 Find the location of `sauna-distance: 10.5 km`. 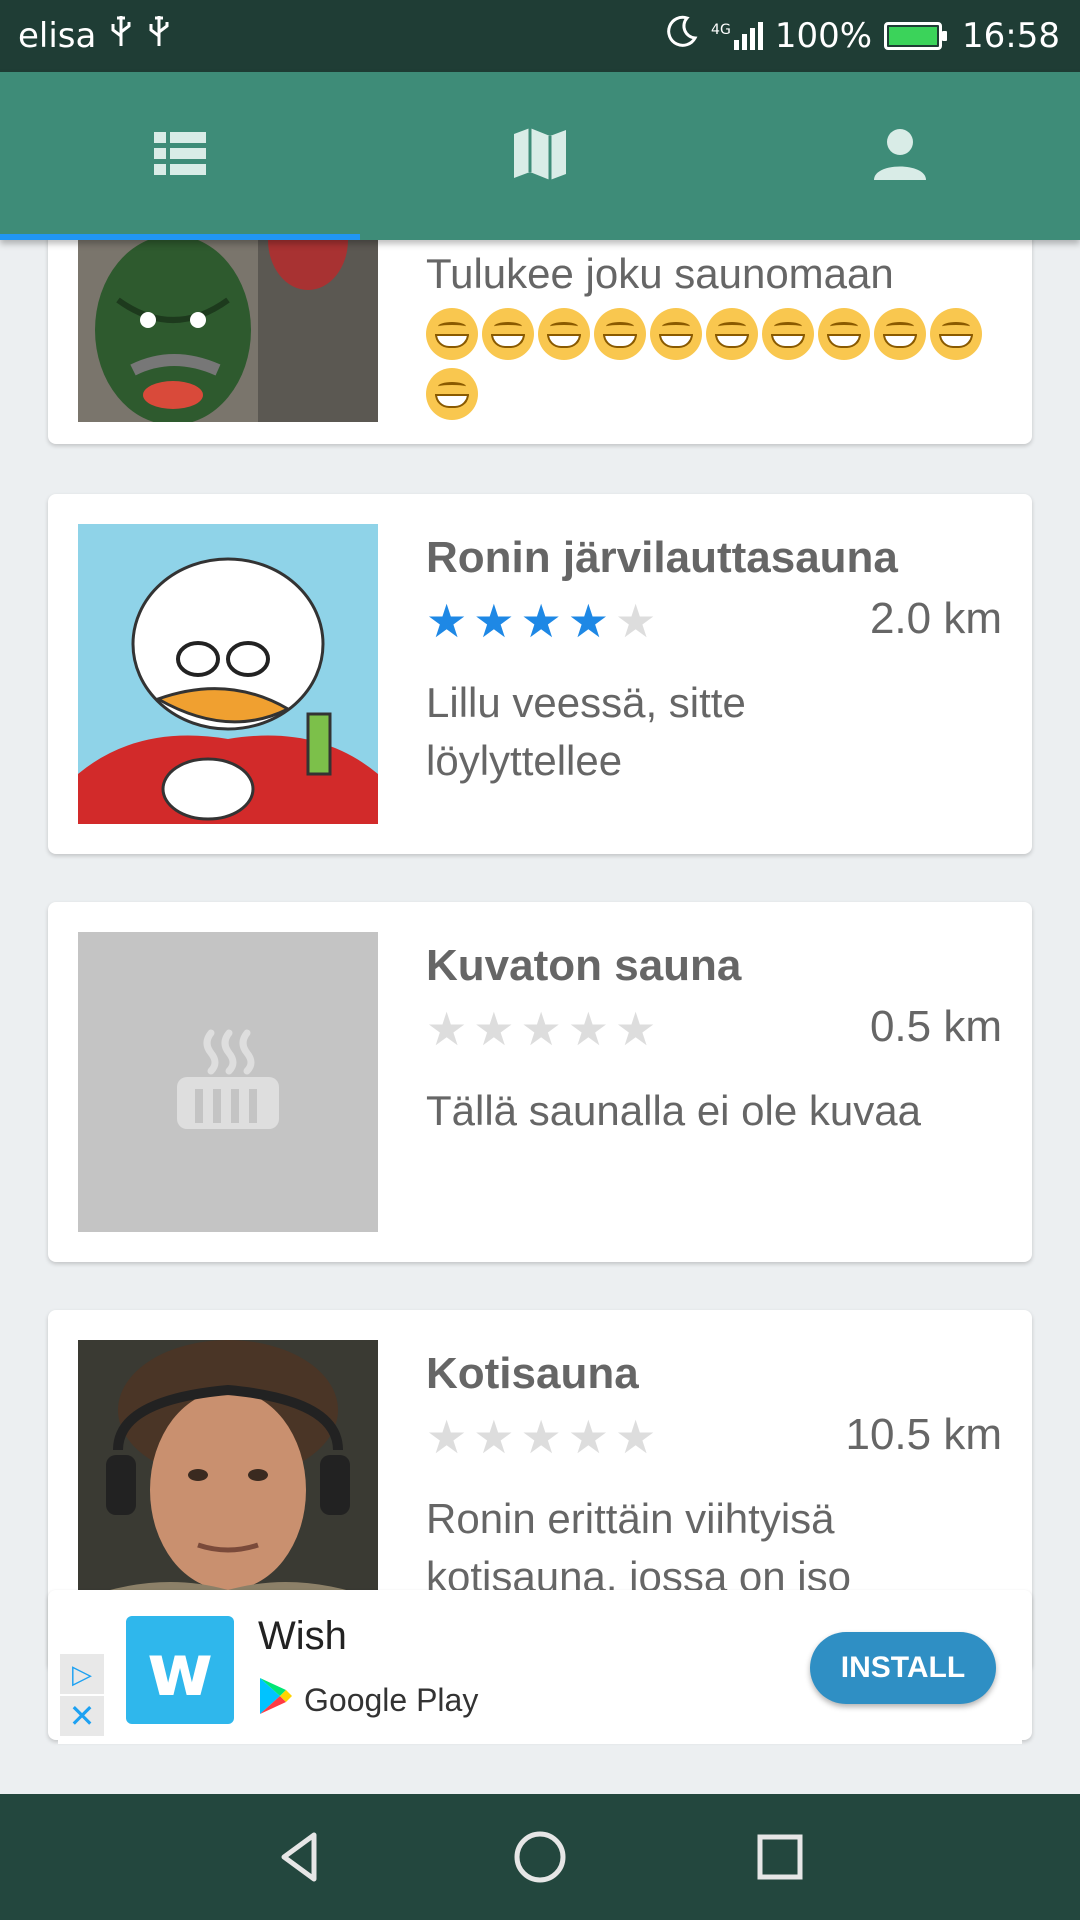

sauna-distance: 10.5 km is located at coordinates (923, 1434).